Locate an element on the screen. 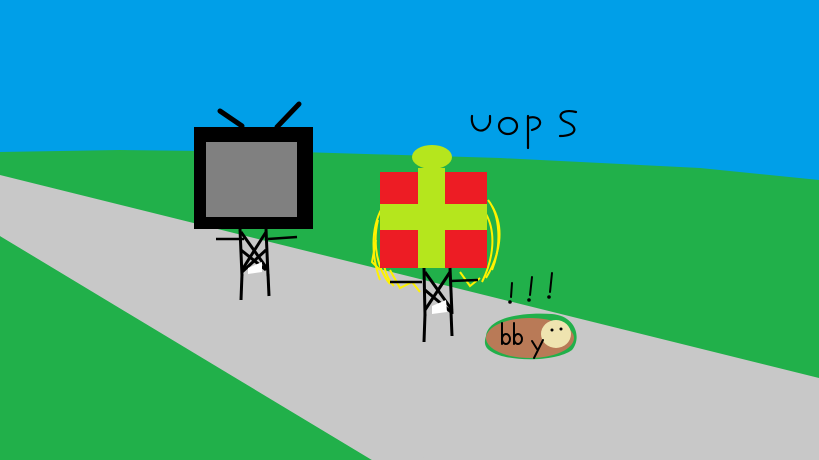 The height and width of the screenshot is (460, 819). gift-arm-right is located at coordinates (464, 280).